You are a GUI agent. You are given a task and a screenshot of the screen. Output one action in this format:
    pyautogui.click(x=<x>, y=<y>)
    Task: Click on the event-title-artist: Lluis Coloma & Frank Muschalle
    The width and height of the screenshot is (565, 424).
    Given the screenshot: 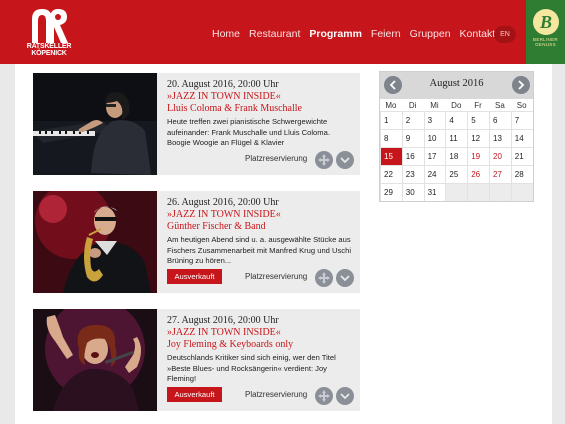 What is the action you would take?
    pyautogui.click(x=261, y=109)
    